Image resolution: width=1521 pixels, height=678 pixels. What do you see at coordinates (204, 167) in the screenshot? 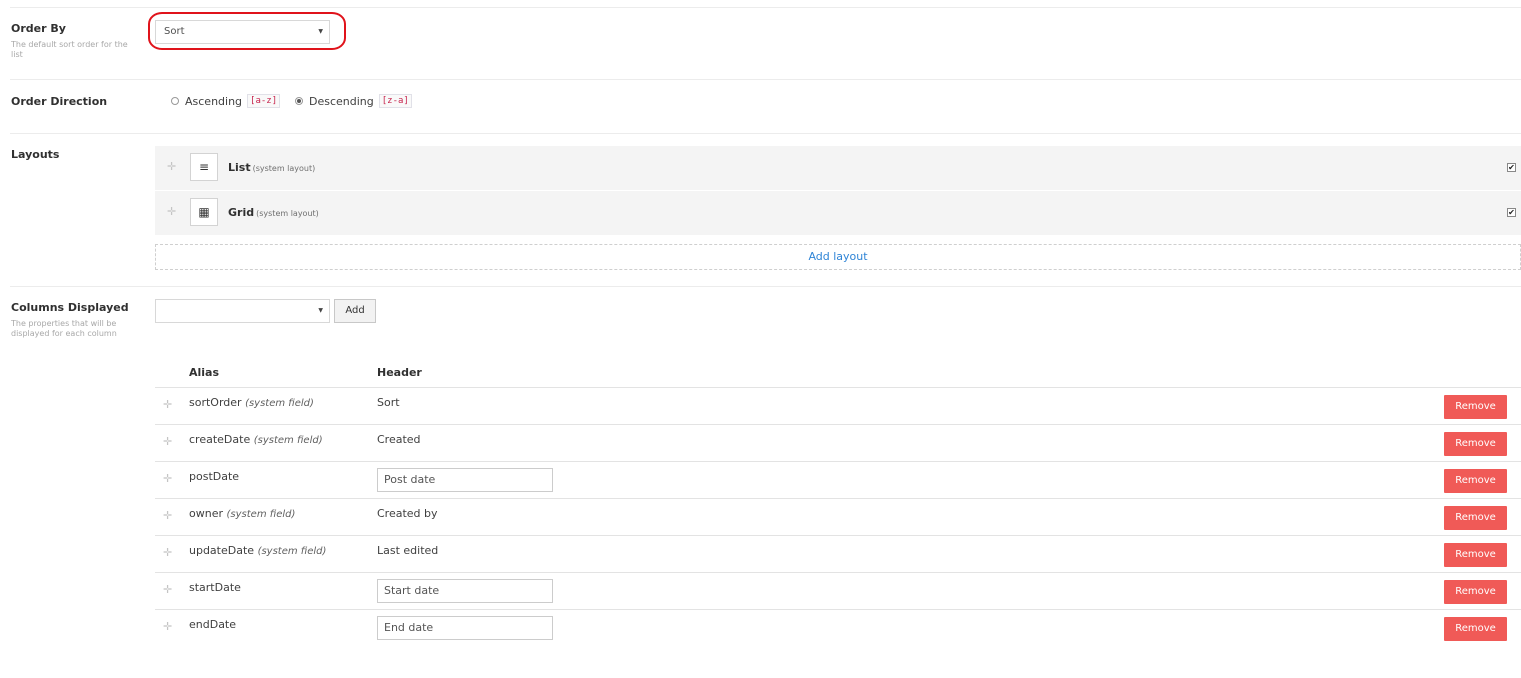
I see `list-icon: ≡` at bounding box center [204, 167].